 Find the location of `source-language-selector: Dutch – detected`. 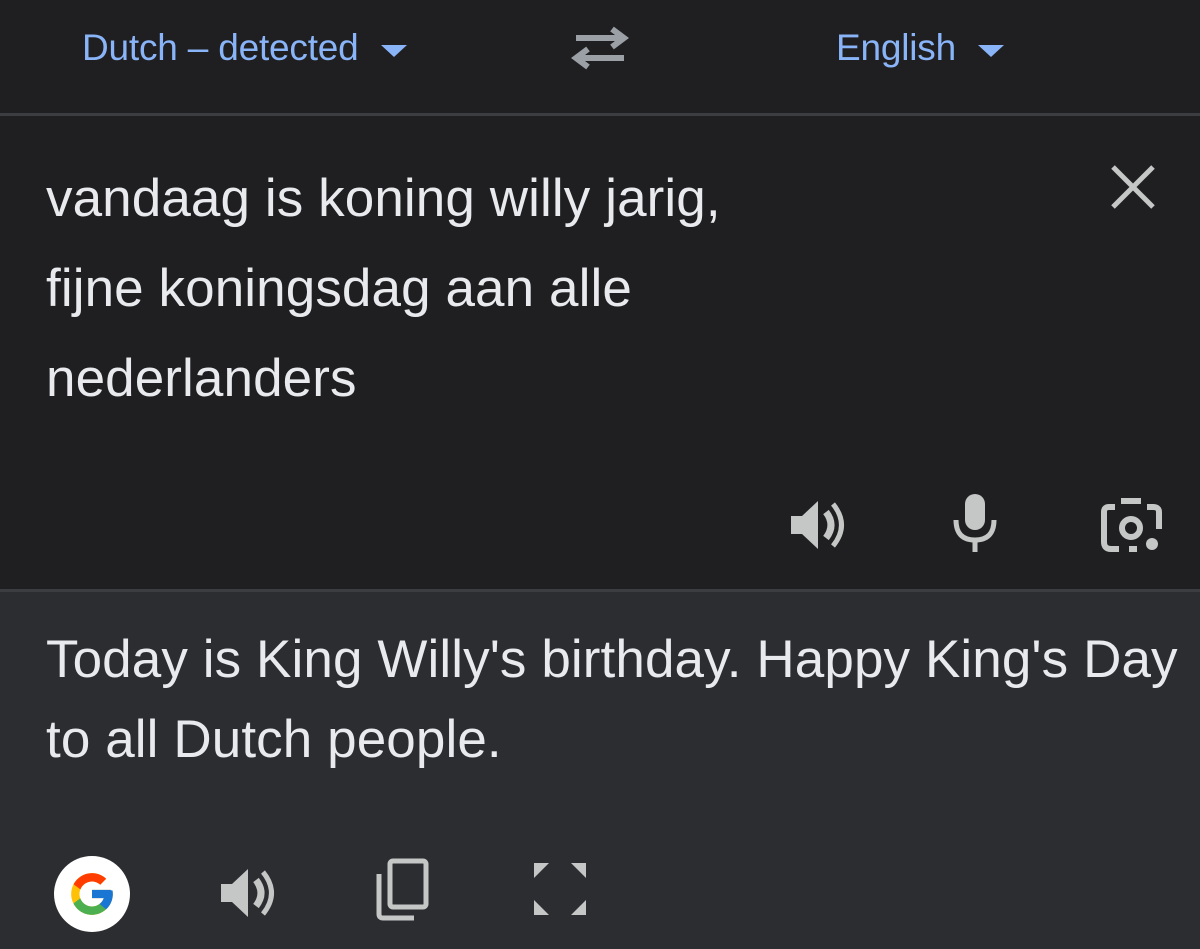

source-language-selector: Dutch – detected is located at coordinates (244, 48).